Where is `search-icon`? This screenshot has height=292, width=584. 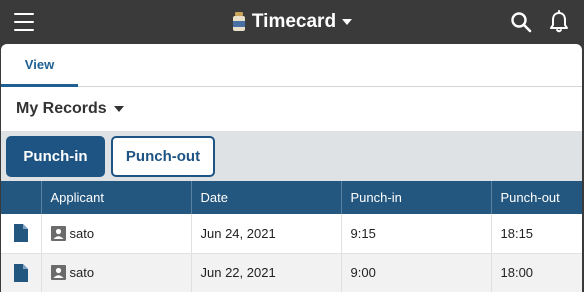
search-icon is located at coordinates (521, 22).